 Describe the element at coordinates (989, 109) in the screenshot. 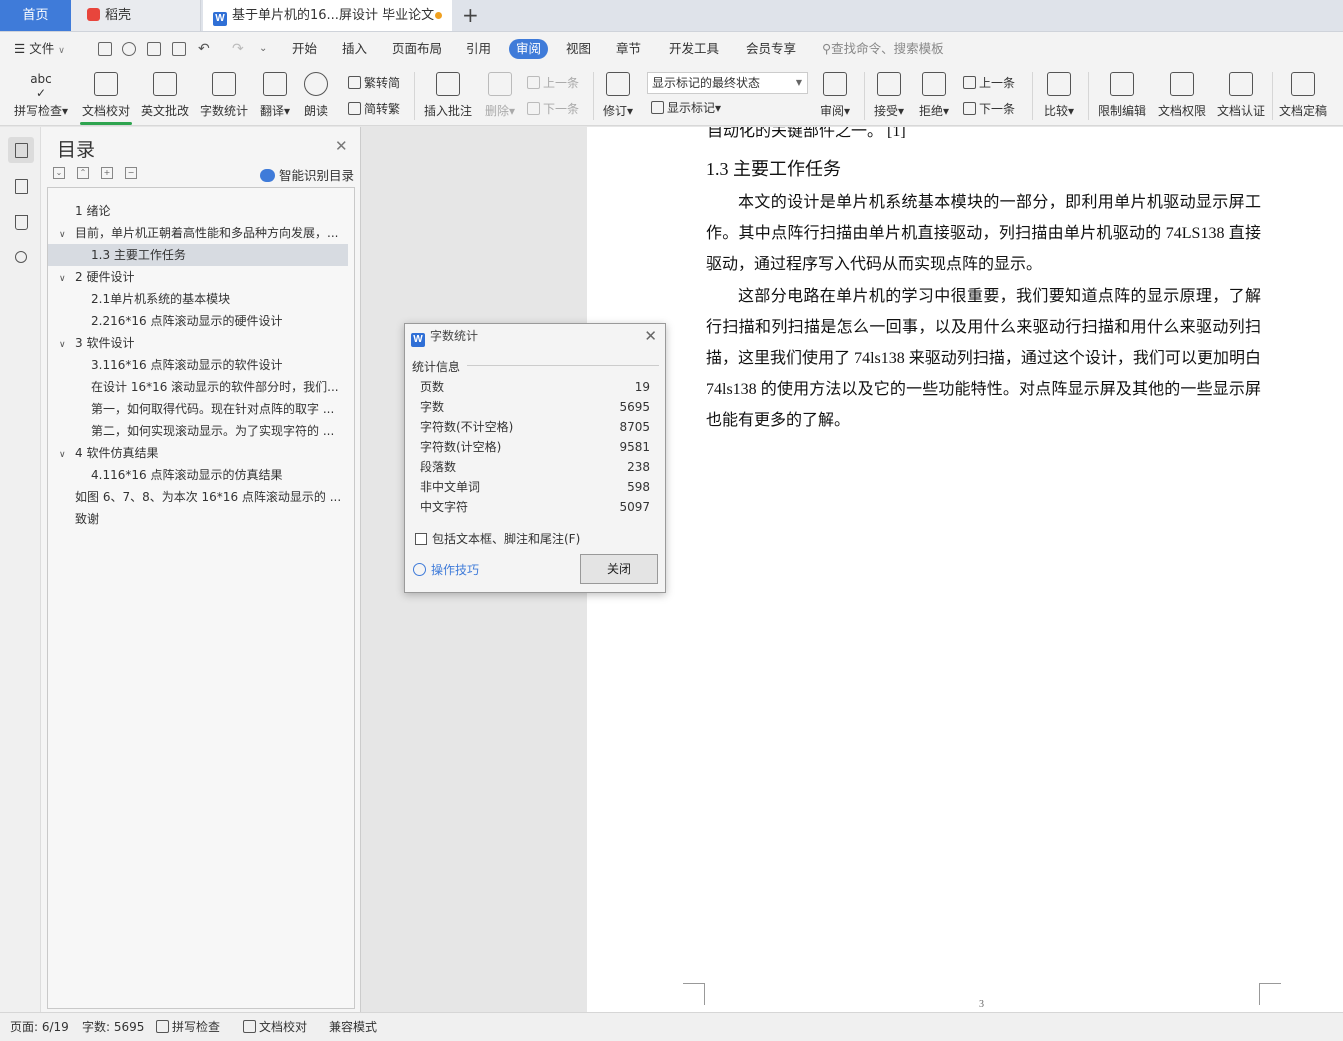

I see `next-change-button: 下一条` at that location.